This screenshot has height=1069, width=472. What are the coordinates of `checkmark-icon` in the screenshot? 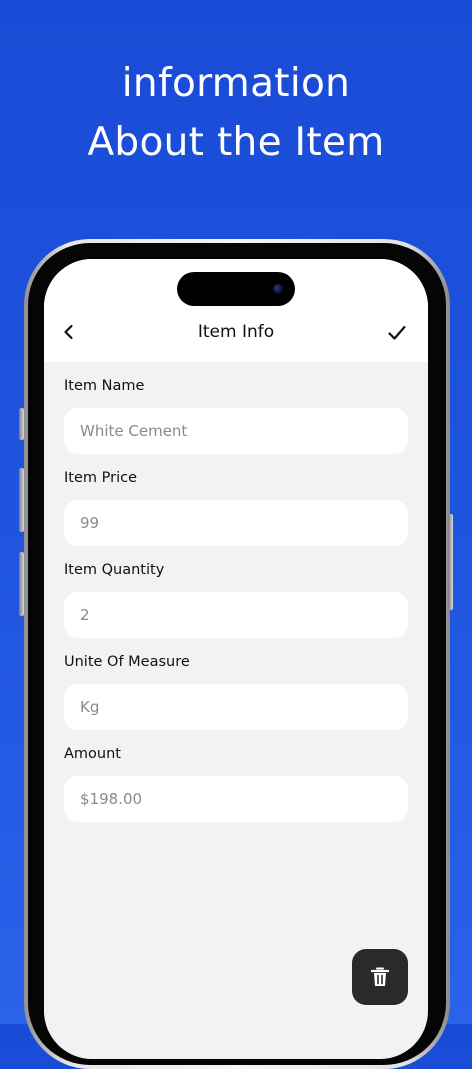 It's located at (397, 332).